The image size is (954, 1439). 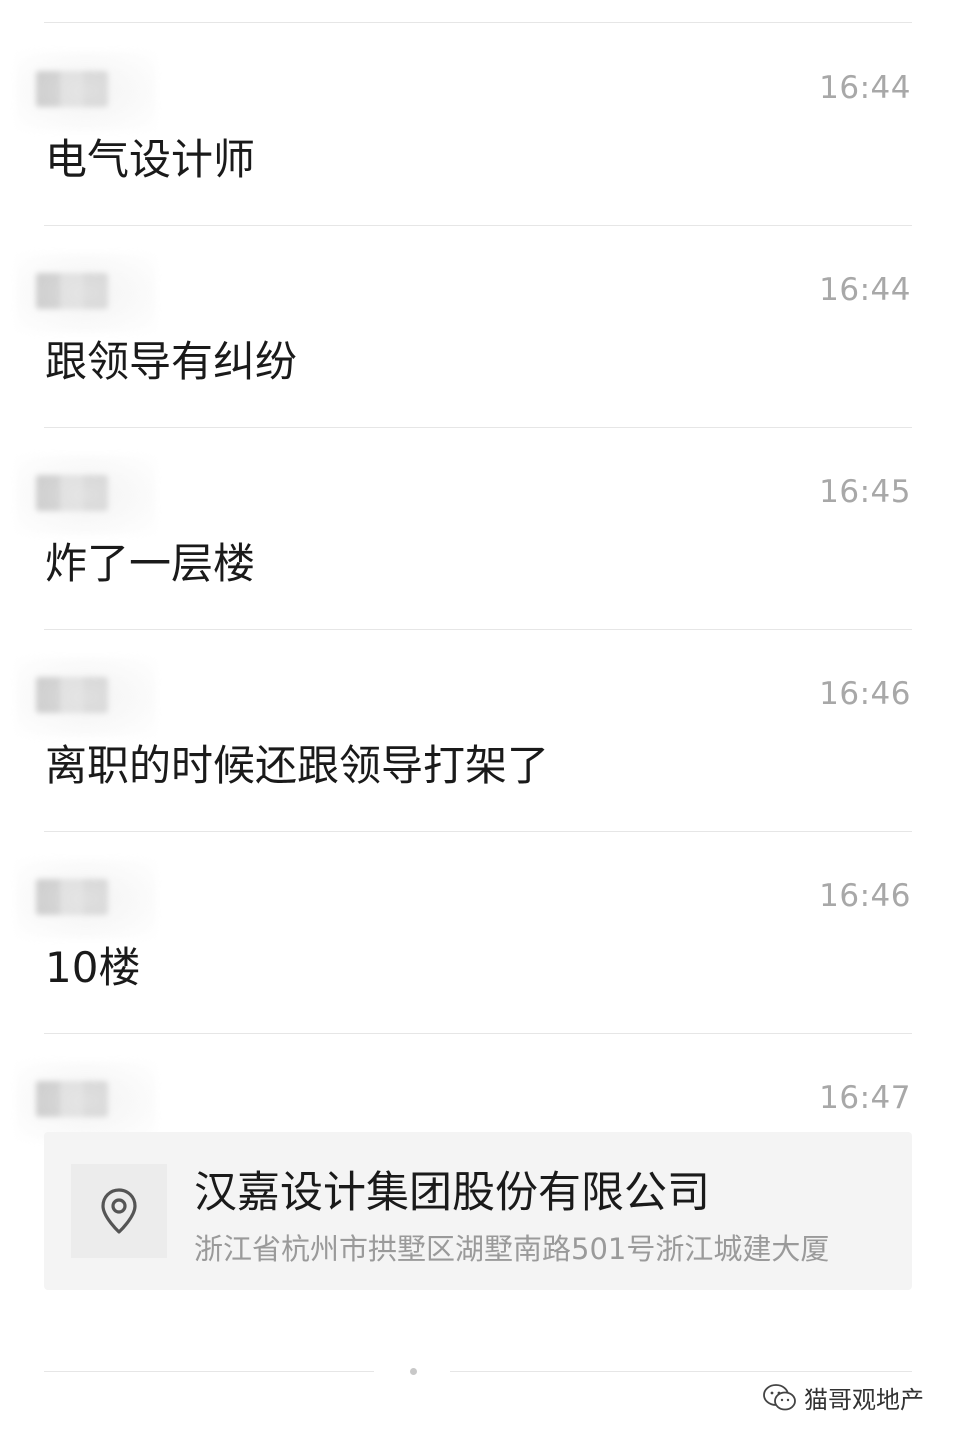 I want to click on message-text: 10楼, so click(x=93, y=967).